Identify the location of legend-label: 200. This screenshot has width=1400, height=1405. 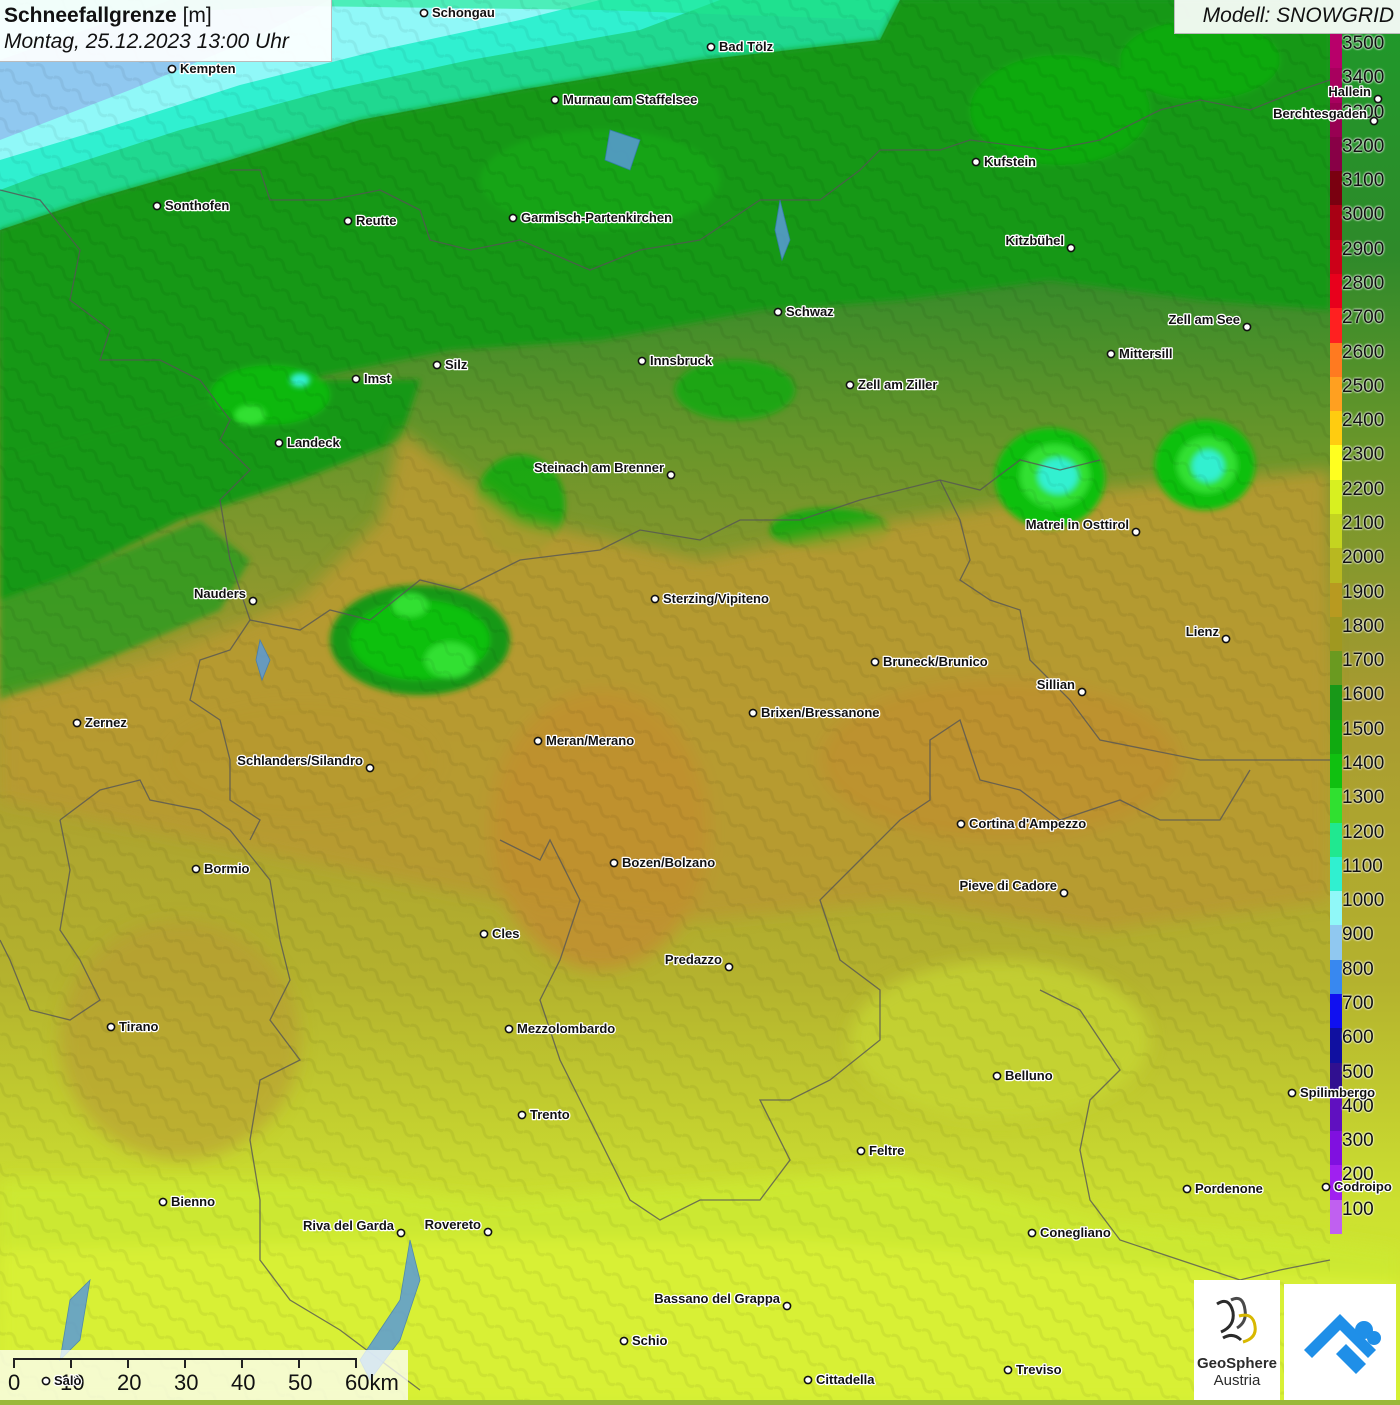
(1358, 1175).